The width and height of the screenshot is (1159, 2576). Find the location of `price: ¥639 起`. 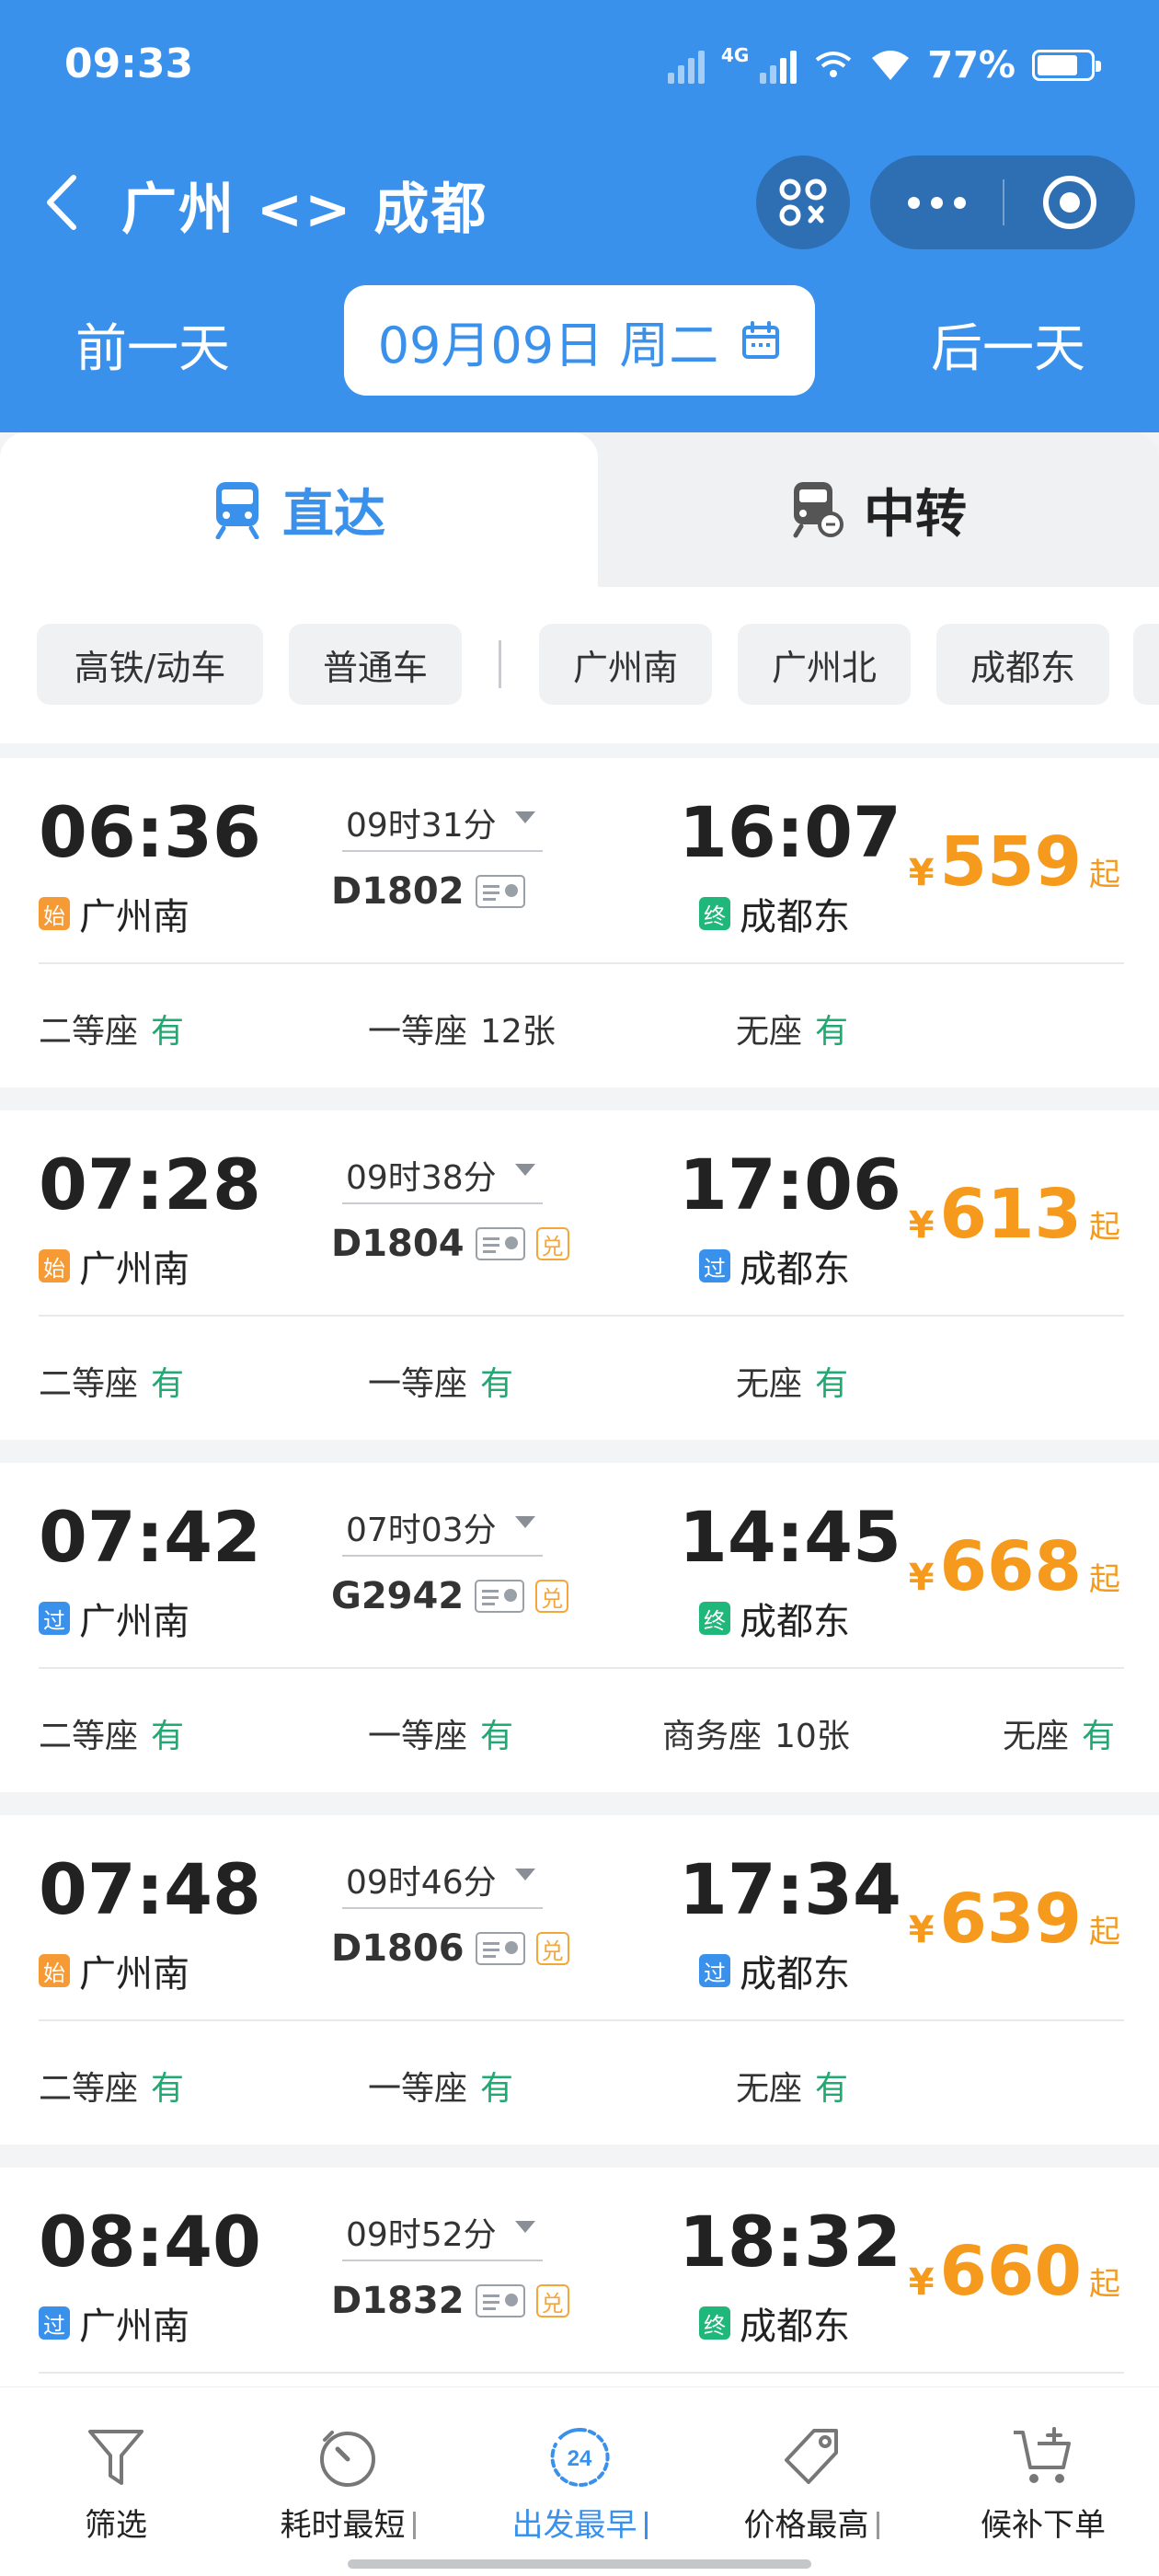

price: ¥639 起 is located at coordinates (1014, 1919).